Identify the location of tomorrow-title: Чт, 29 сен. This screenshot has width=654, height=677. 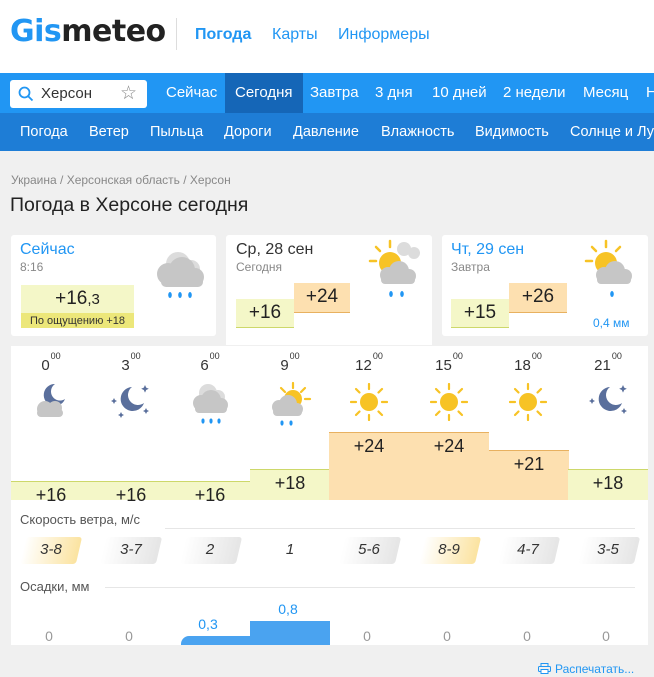
(488, 249).